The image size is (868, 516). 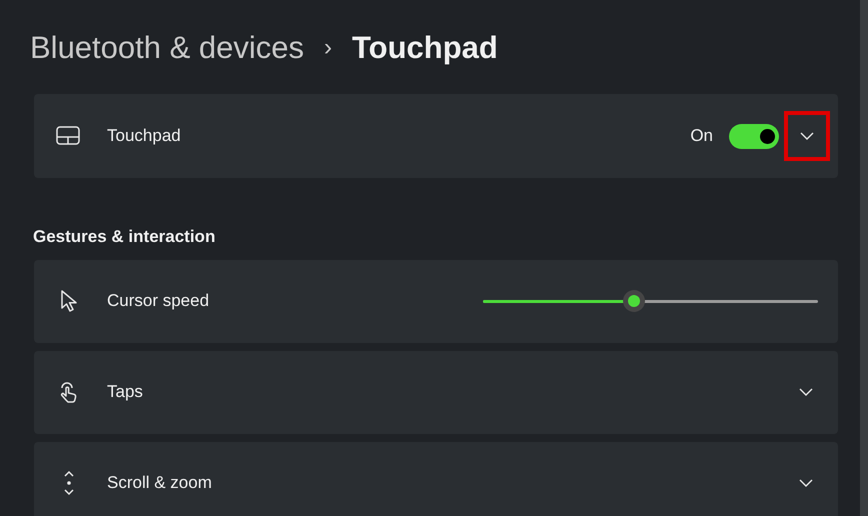 I want to click on slider-thumb, so click(x=633, y=301).